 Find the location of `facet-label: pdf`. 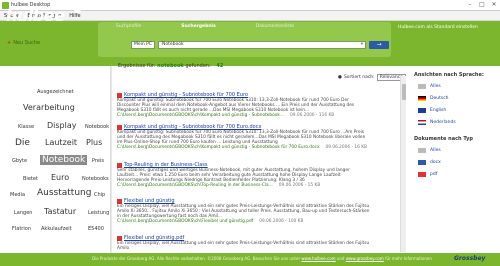

facet-label: pdf is located at coordinates (434, 174).